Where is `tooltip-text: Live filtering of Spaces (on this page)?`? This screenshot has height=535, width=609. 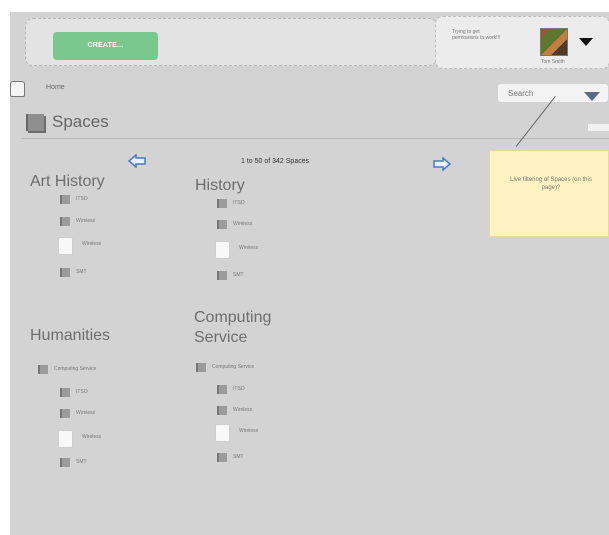
tooltip-text: Live filtering of Spaces (on this page)? is located at coordinates (551, 184).